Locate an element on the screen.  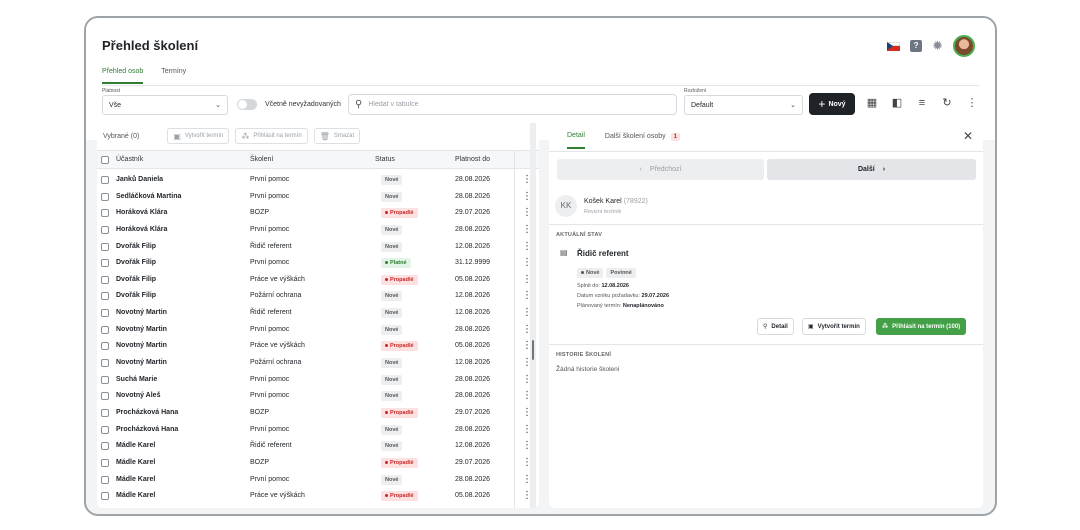
table-row: Novotný Martin První pomoc Nové 28.08.2026 ⋮ is located at coordinates (318, 330).